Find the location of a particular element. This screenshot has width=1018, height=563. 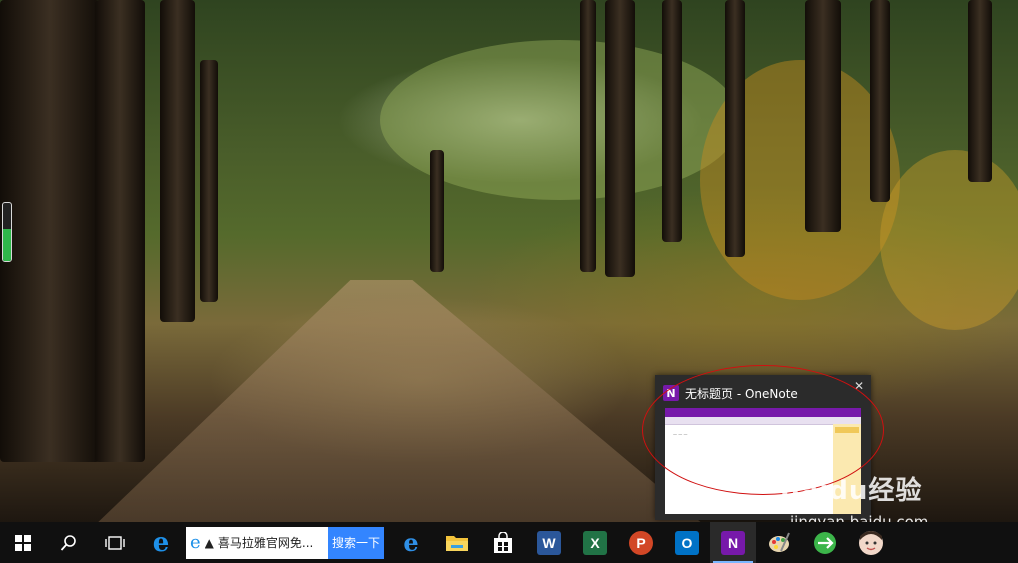

task-view-icon is located at coordinates (115, 542).